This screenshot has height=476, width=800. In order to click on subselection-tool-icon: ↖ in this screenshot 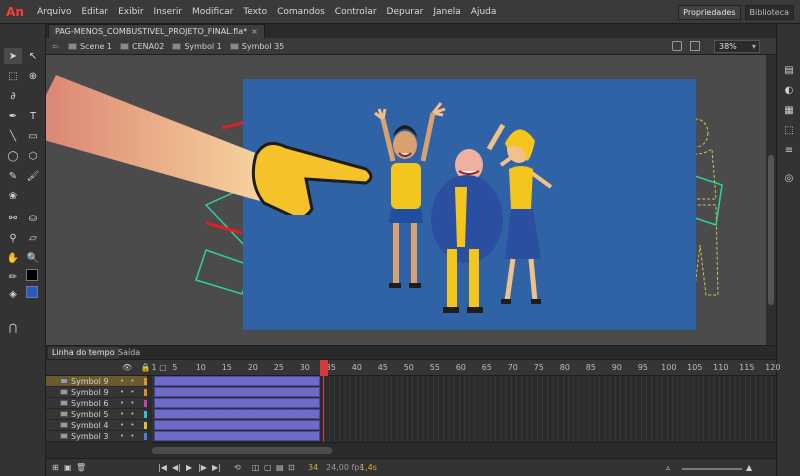, I will do `click(33, 56)`.